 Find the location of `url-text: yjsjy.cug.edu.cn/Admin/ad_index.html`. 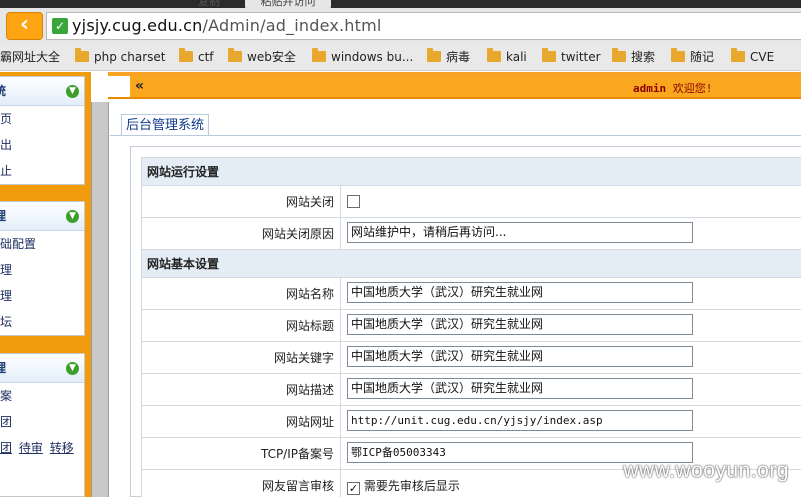

url-text: yjsjy.cug.edu.cn/Admin/ad_index.html is located at coordinates (227, 25).